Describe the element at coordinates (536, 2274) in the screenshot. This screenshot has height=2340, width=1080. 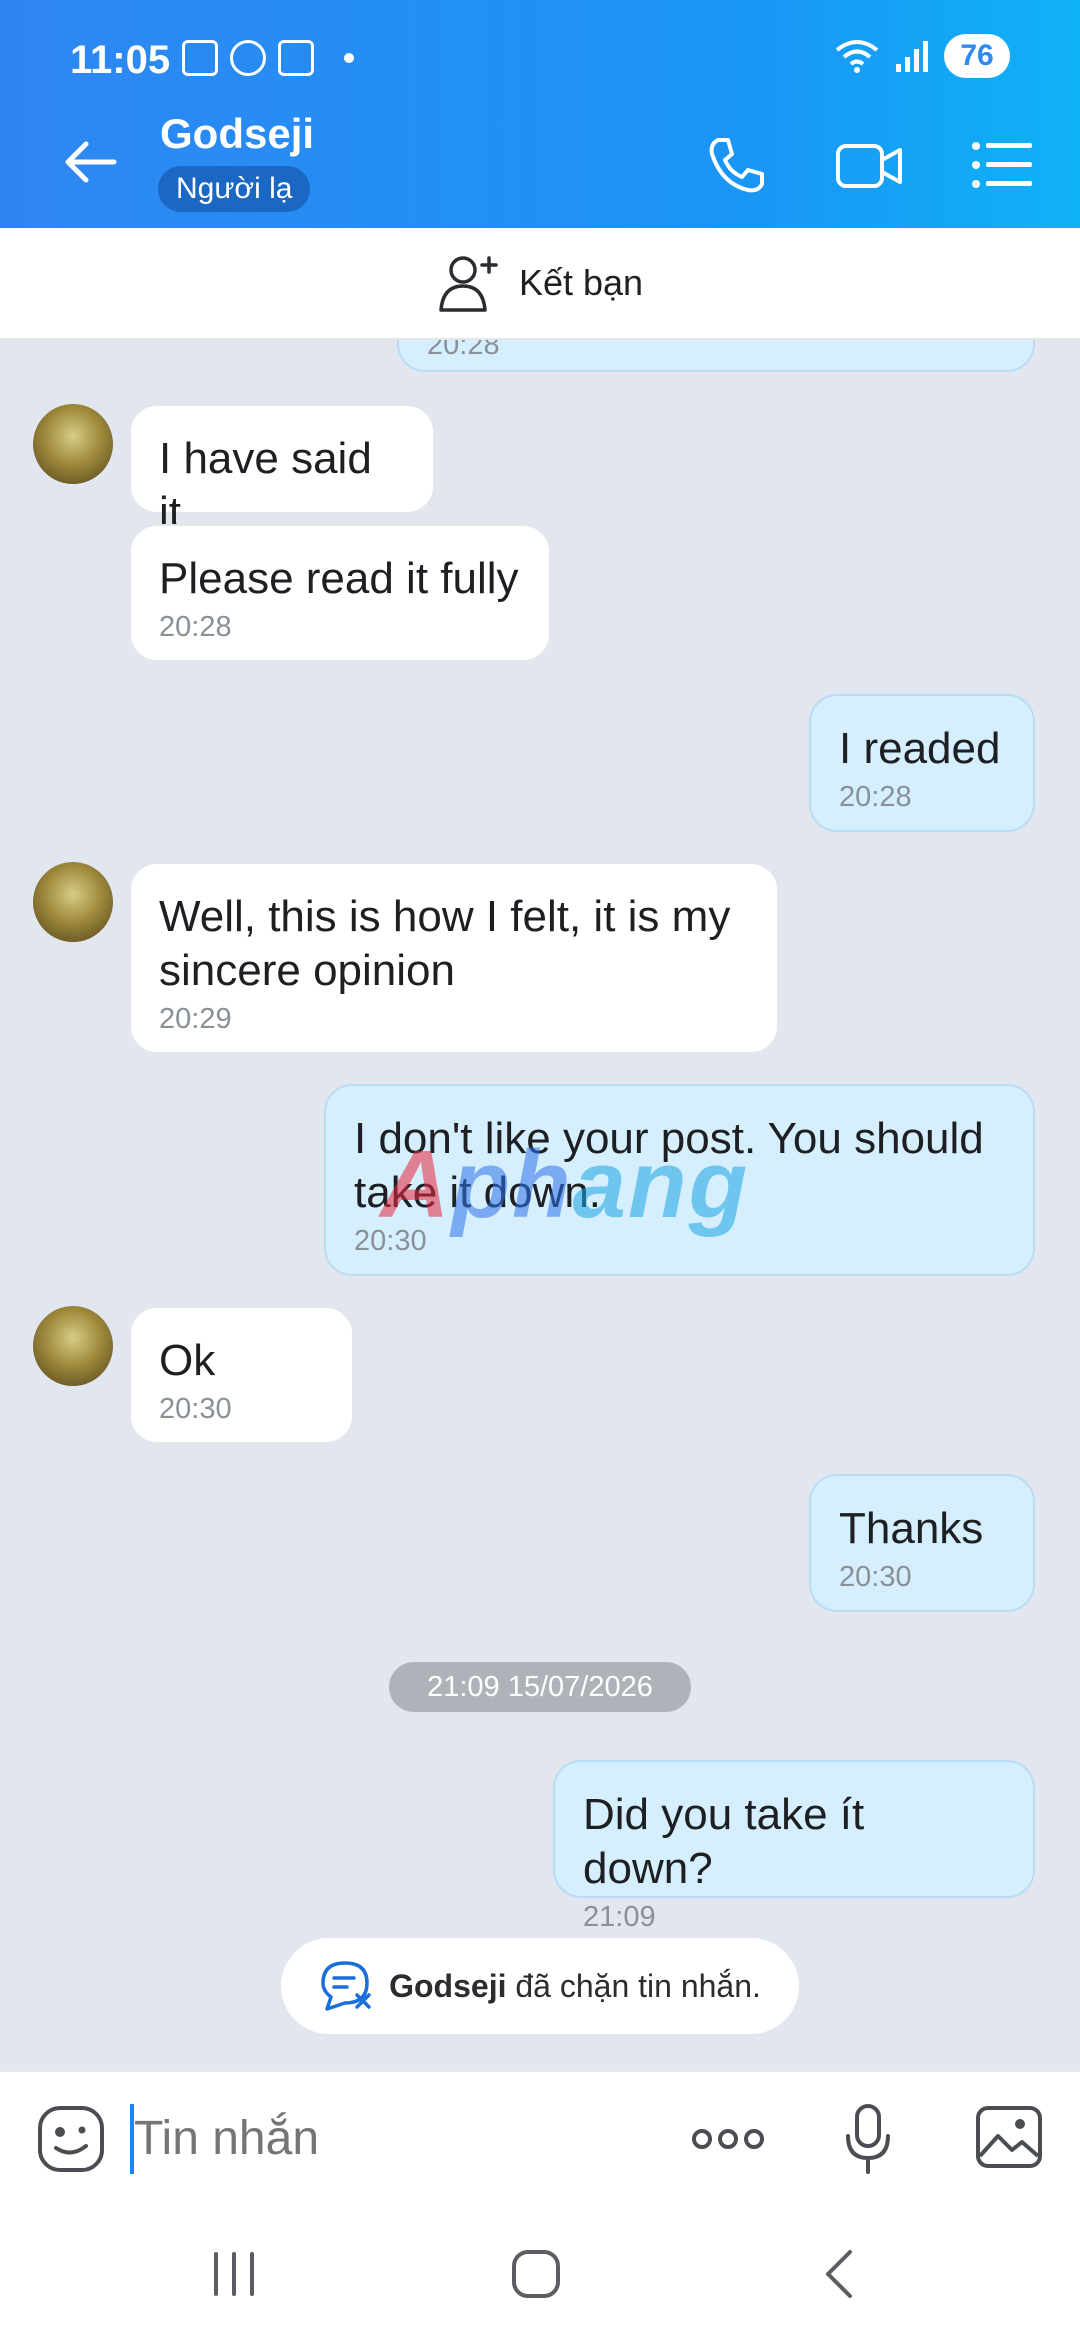
I see `home-icon` at that location.